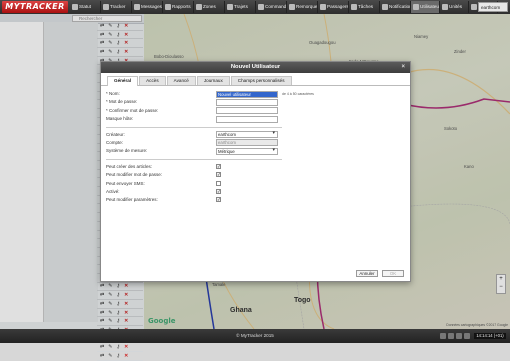 The width and height of the screenshot is (510, 361). What do you see at coordinates (129, 166) in the screenshot?
I see `permission-label: Peut créer des articles:` at bounding box center [129, 166].